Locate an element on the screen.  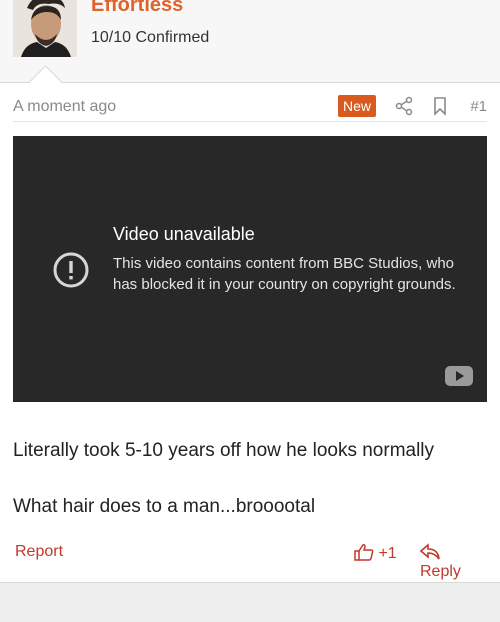
report-button: Report is located at coordinates (39, 552).